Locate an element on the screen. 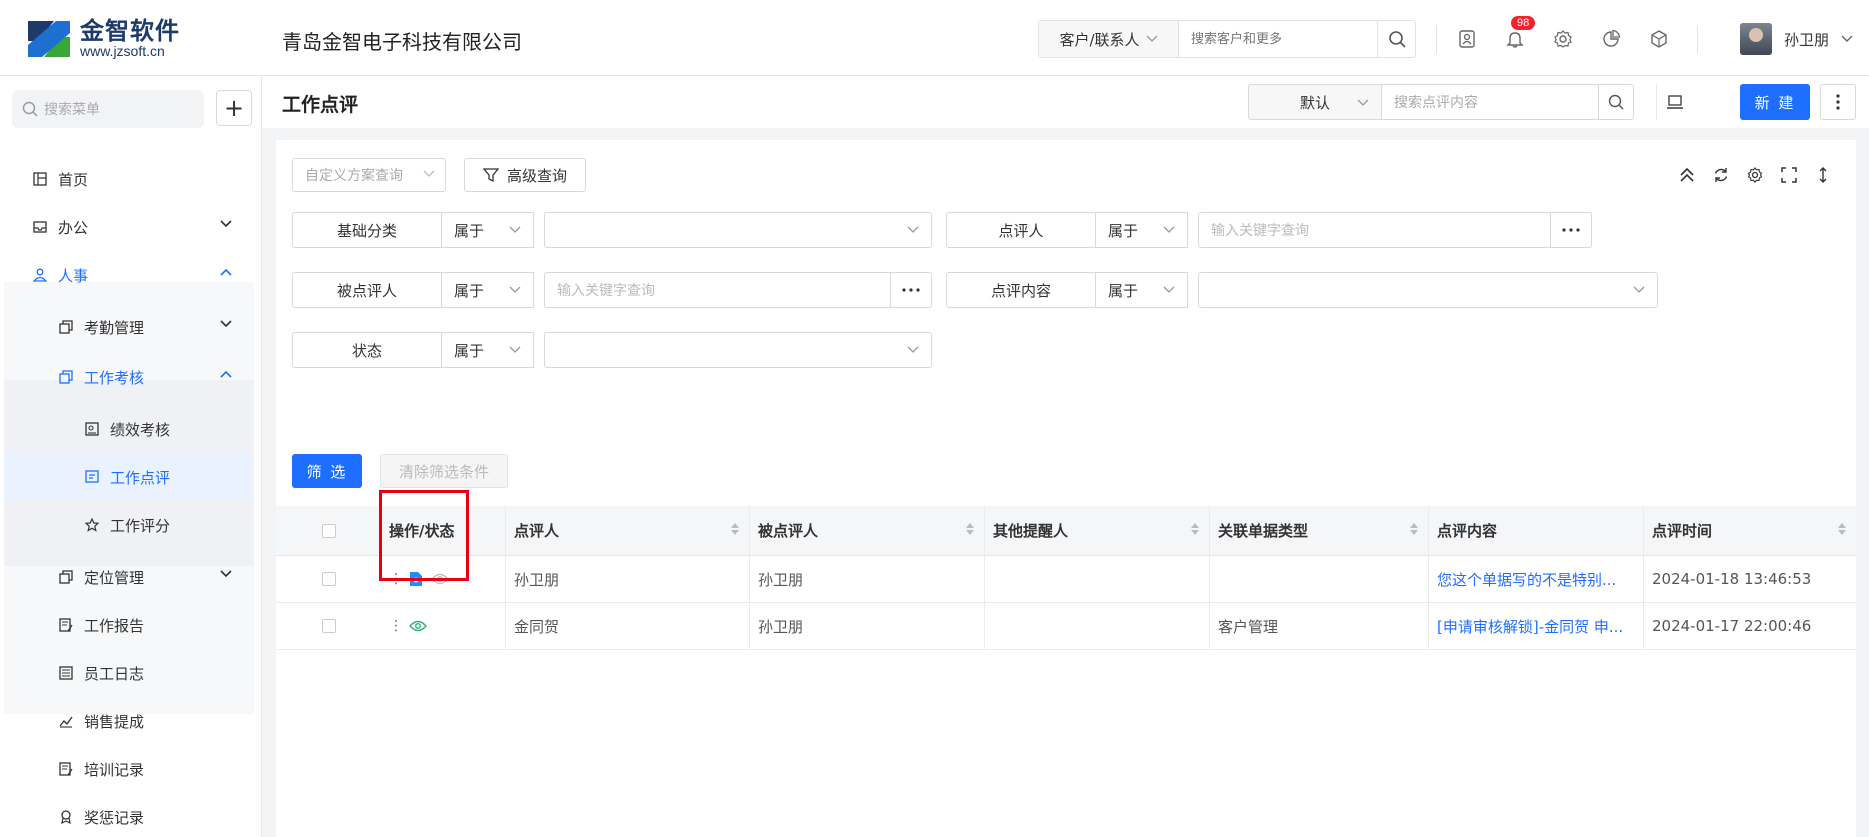 The width and height of the screenshot is (1869, 837). sidebar-item-hr: 人事 is located at coordinates (128, 275).